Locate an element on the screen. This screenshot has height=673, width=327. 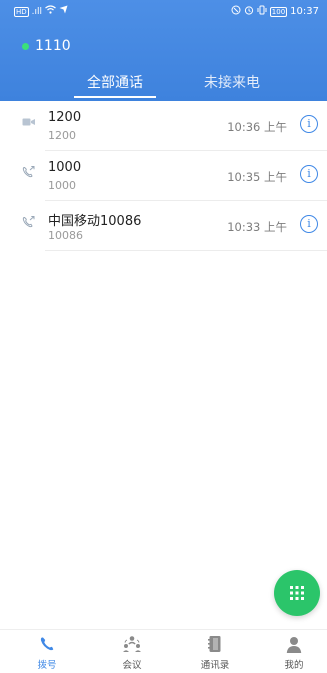
nav-me-label: 我的 is located at coordinates (294, 665).